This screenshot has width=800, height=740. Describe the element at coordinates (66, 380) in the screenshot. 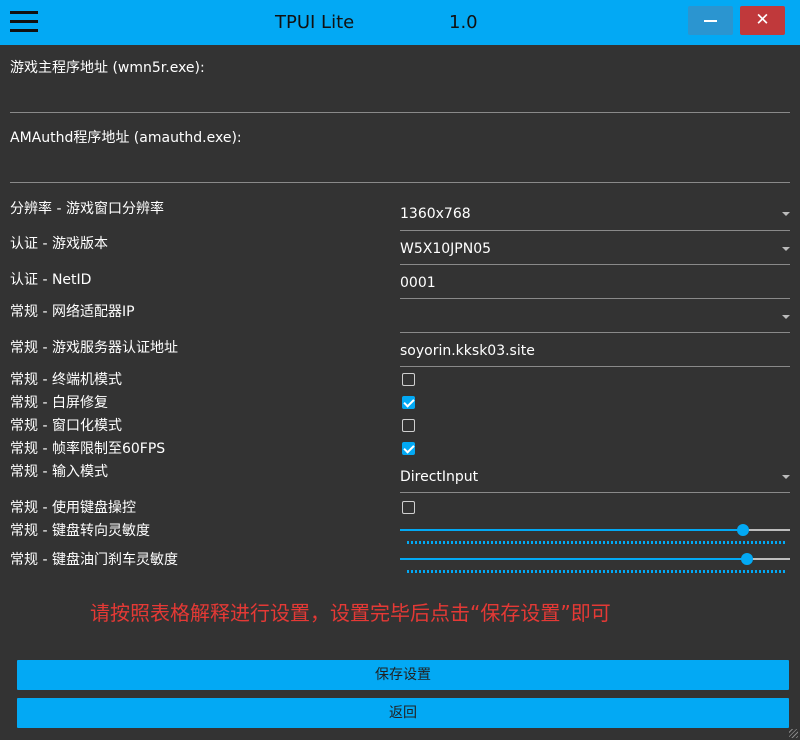

I see `terminal-mode-label: 常规 - 终端机模式` at that location.